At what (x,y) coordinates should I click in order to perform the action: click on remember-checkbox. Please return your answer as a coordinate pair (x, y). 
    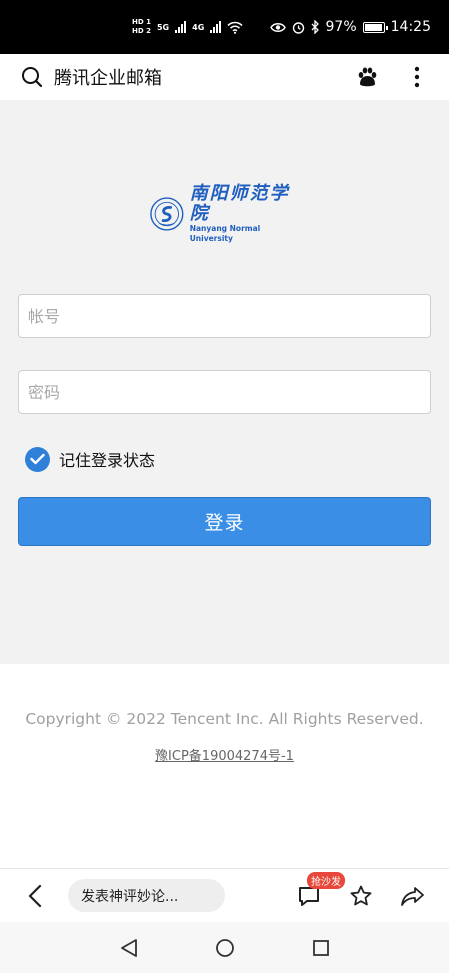
    Looking at the image, I should click on (37, 459).